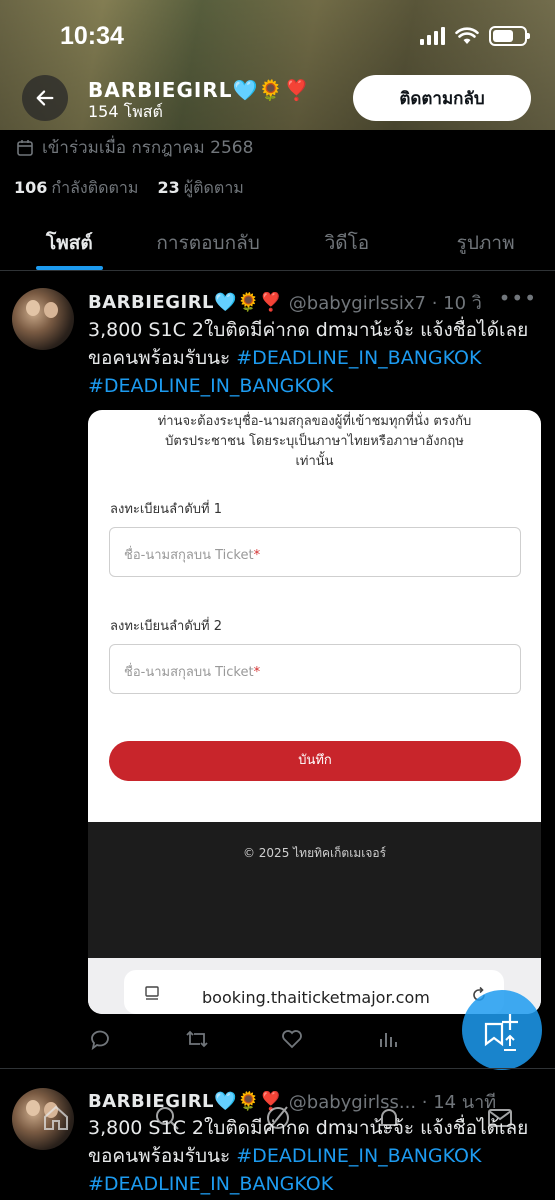 The image size is (555, 1200). I want to click on profile-tabs: โพสต์ การตอบกลับ วิดีโอ รูปภาพ, so click(277, 243).